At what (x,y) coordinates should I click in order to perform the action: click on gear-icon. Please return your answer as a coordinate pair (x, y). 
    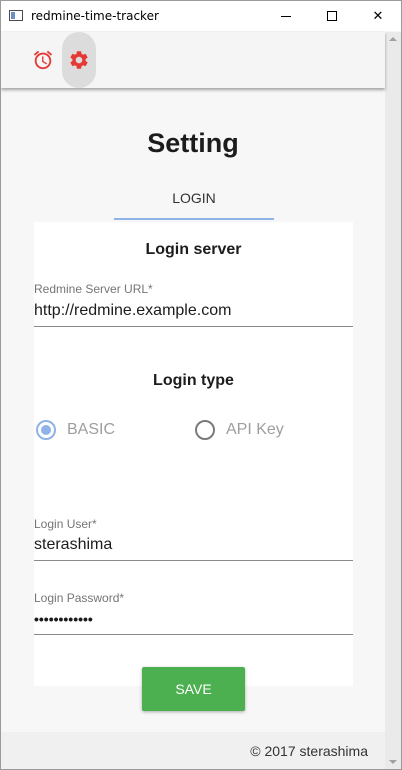
    Looking at the image, I should click on (79, 60).